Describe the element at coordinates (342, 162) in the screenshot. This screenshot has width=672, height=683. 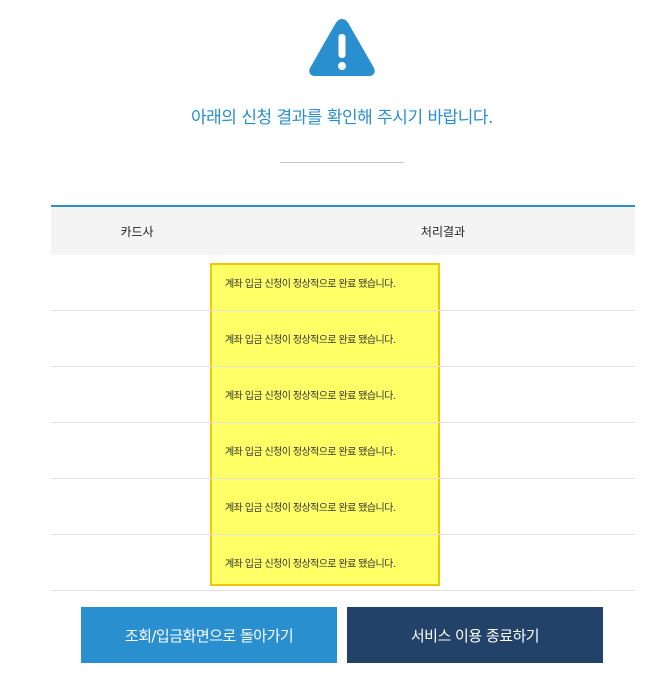
I see `divider` at that location.